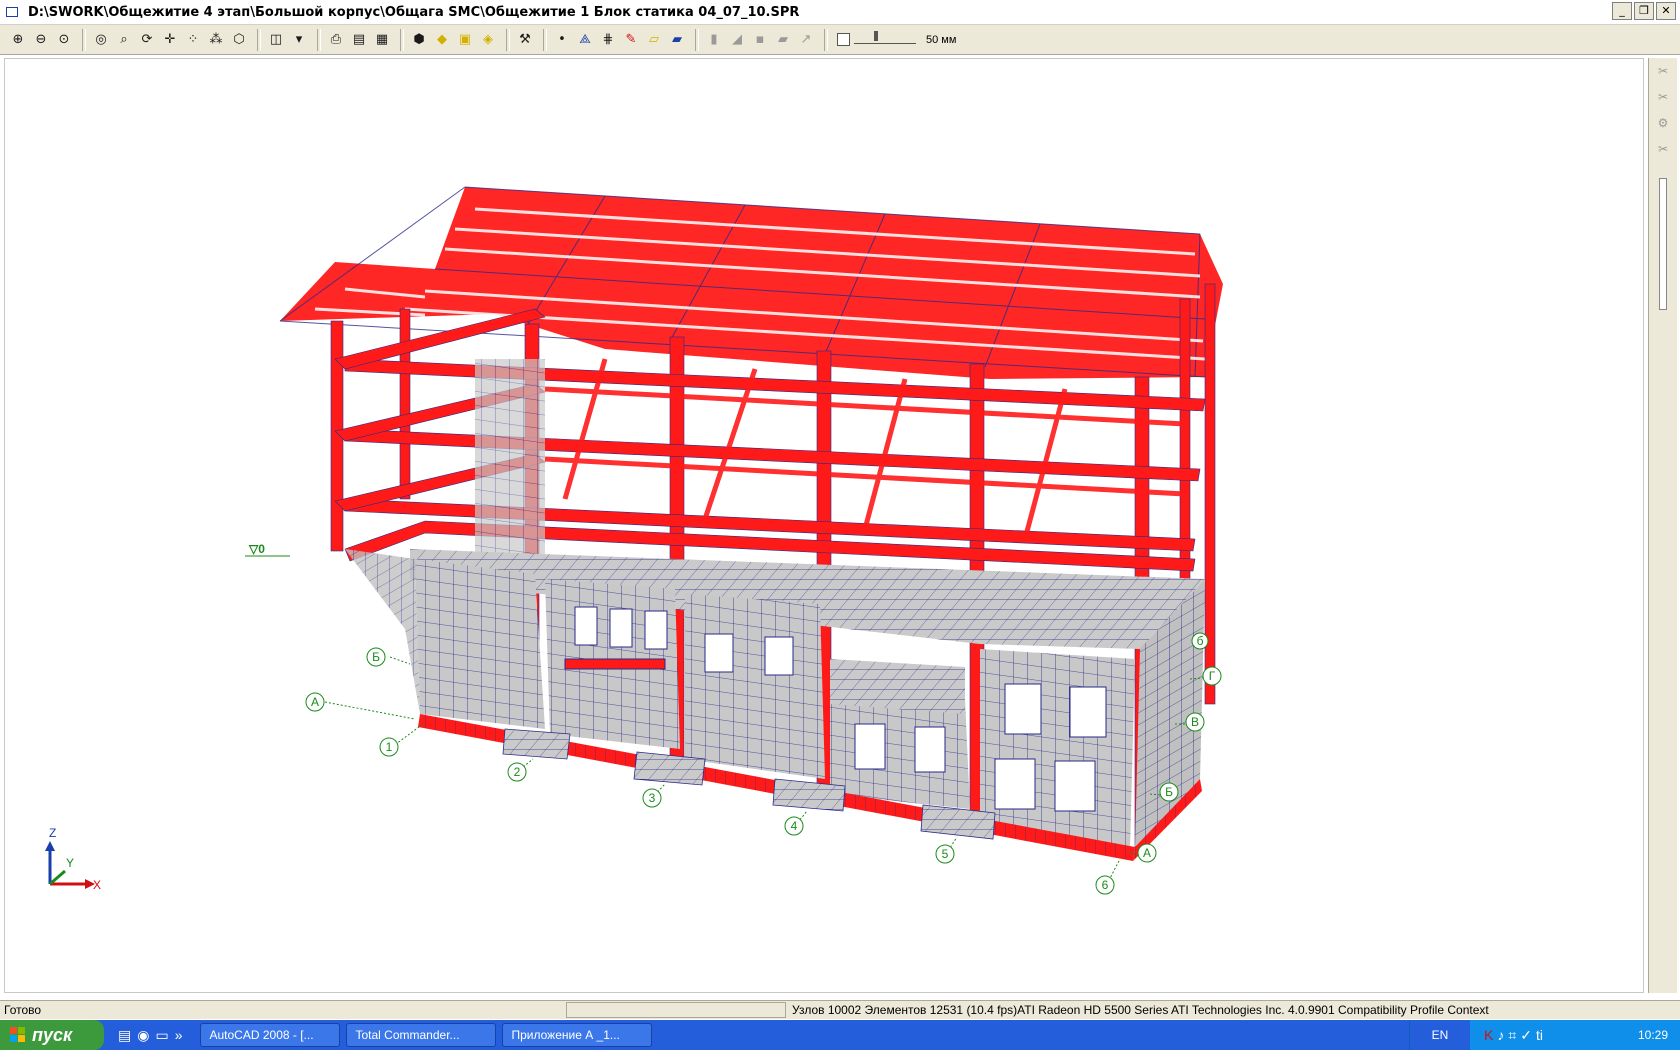  Describe the element at coordinates (806, 40) in the screenshot. I see `disabled-tool-icon-5: ↗` at that location.